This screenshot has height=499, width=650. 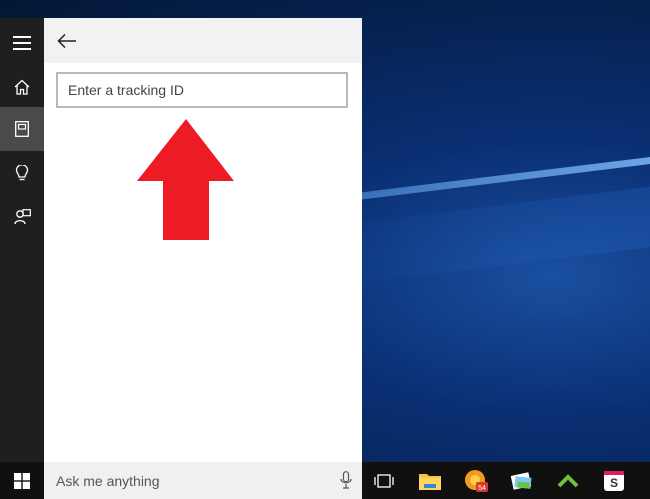 I want to click on taskbar-search-box: Ask me anything, so click(x=203, y=480).